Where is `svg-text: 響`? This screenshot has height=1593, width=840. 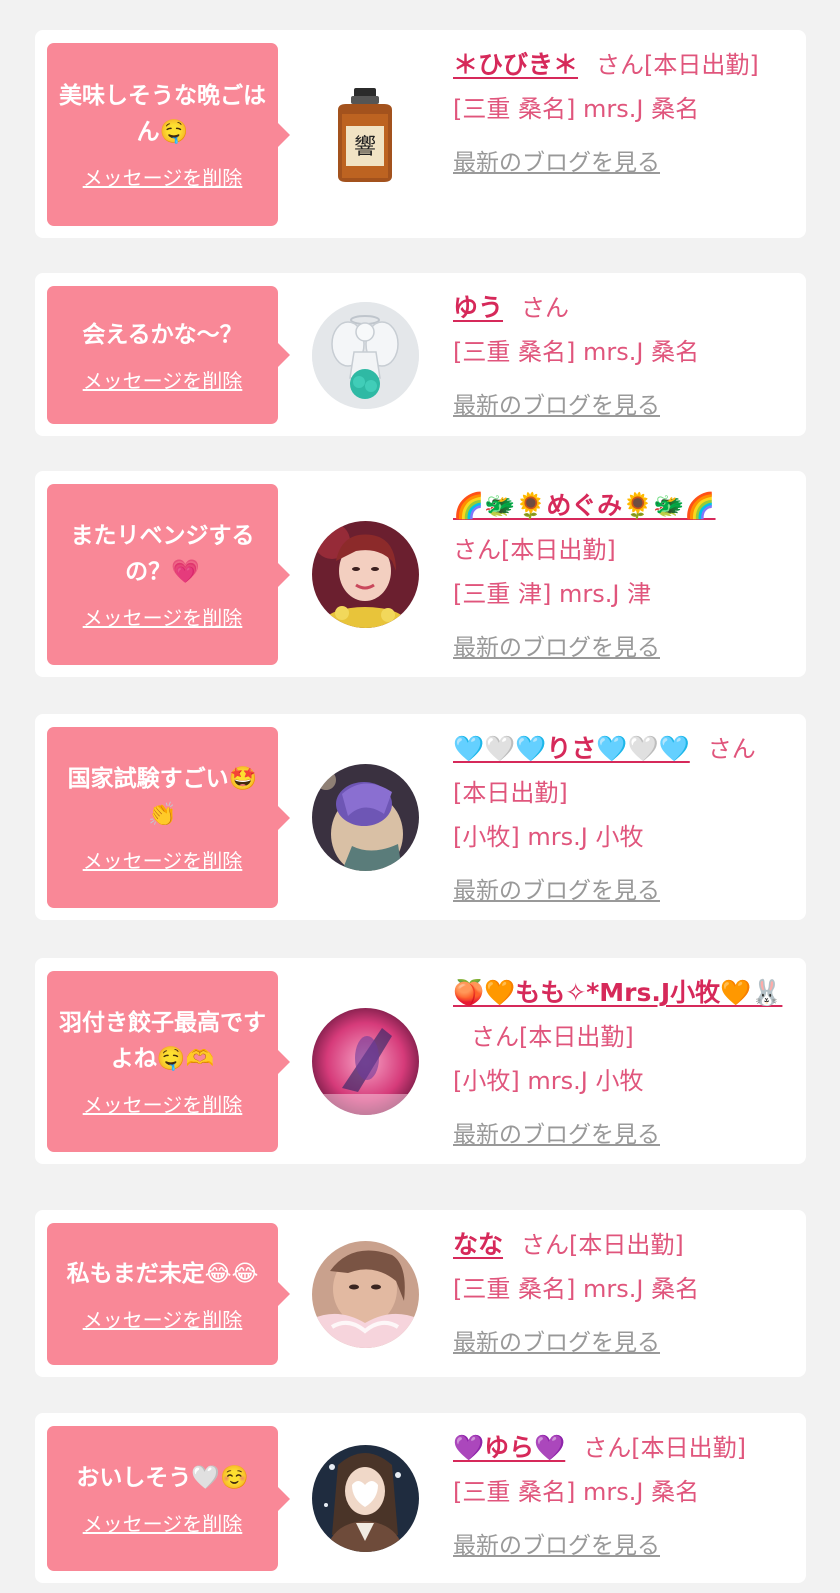 svg-text: 響 is located at coordinates (365, 147).